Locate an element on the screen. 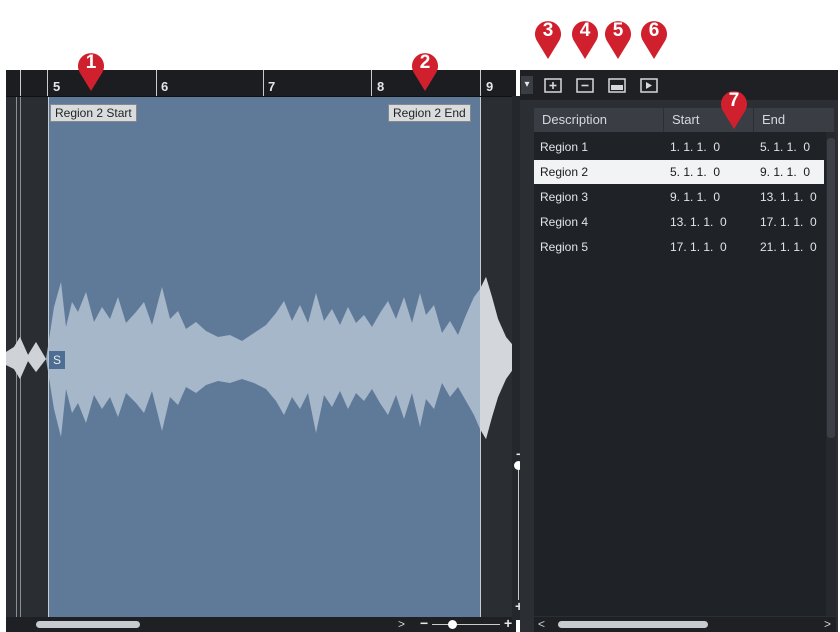 The image size is (840, 632). row-description: Region 4 is located at coordinates (564, 222).